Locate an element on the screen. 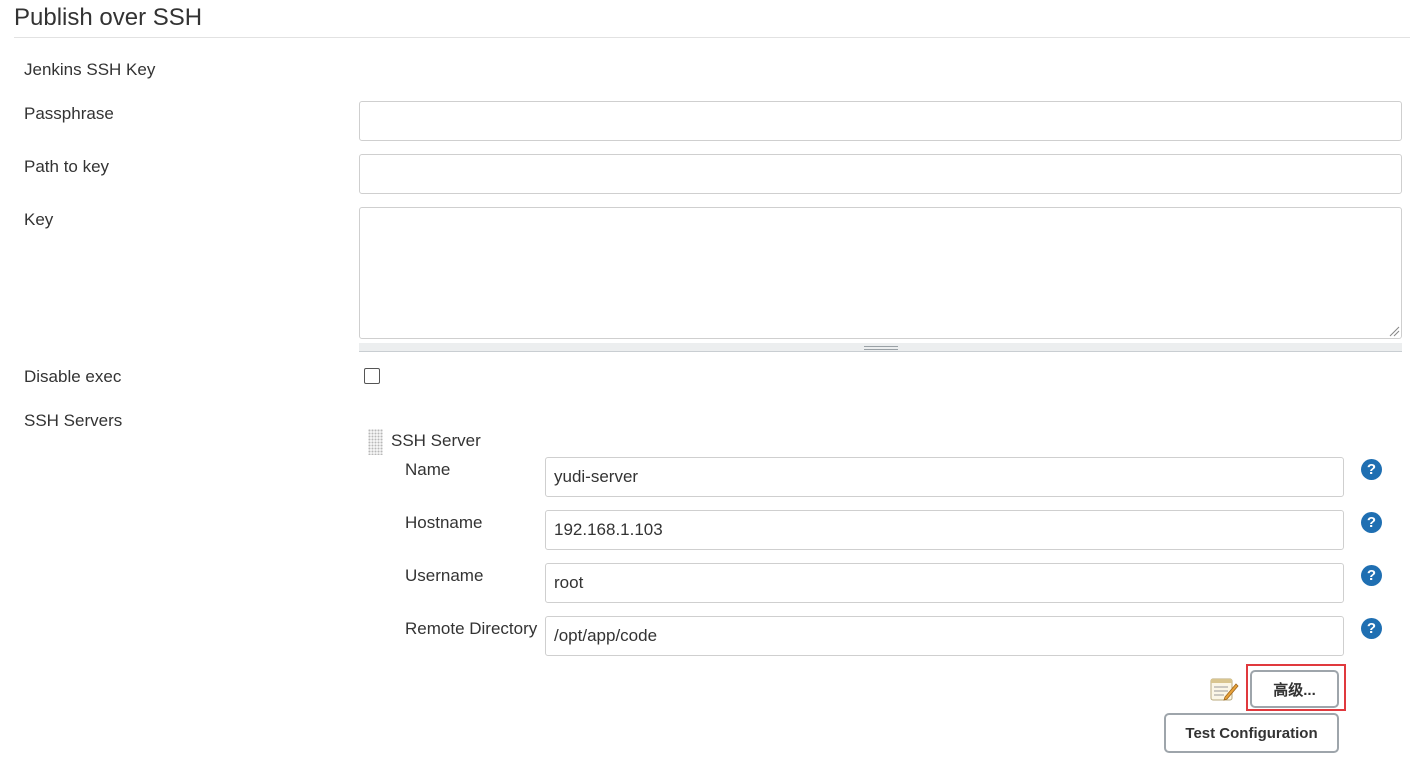 The width and height of the screenshot is (1410, 758). drag-handle-icon is located at coordinates (375, 442).